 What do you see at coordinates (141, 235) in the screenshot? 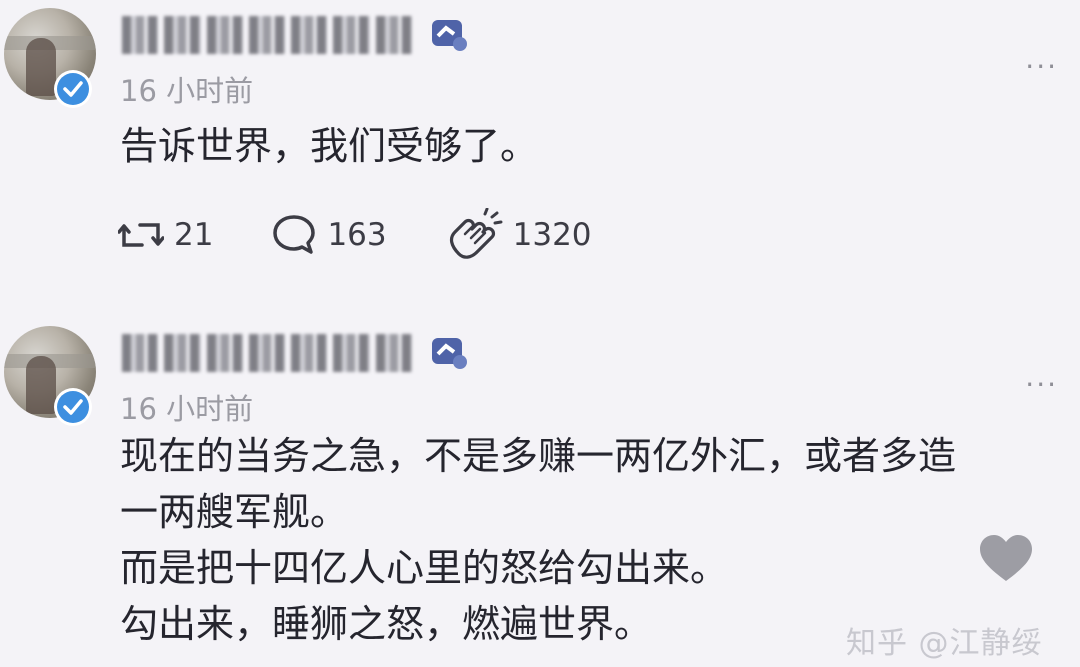
I see `repost-icon` at bounding box center [141, 235].